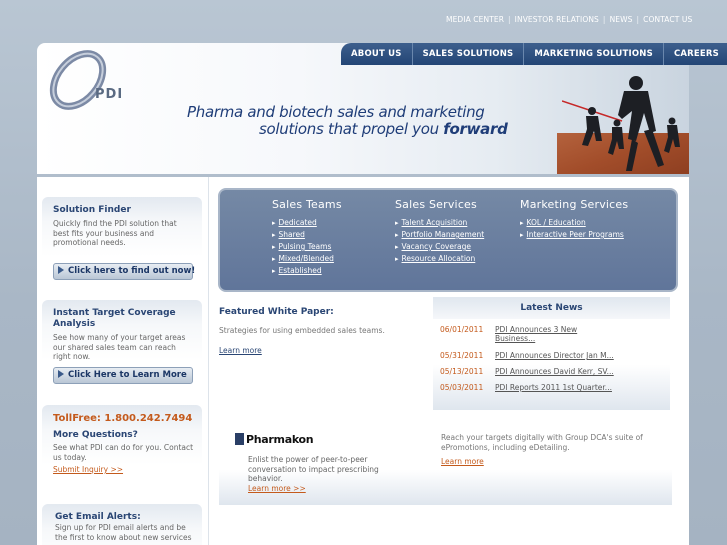 The image size is (727, 545). I want to click on link-established: Established, so click(307, 271).